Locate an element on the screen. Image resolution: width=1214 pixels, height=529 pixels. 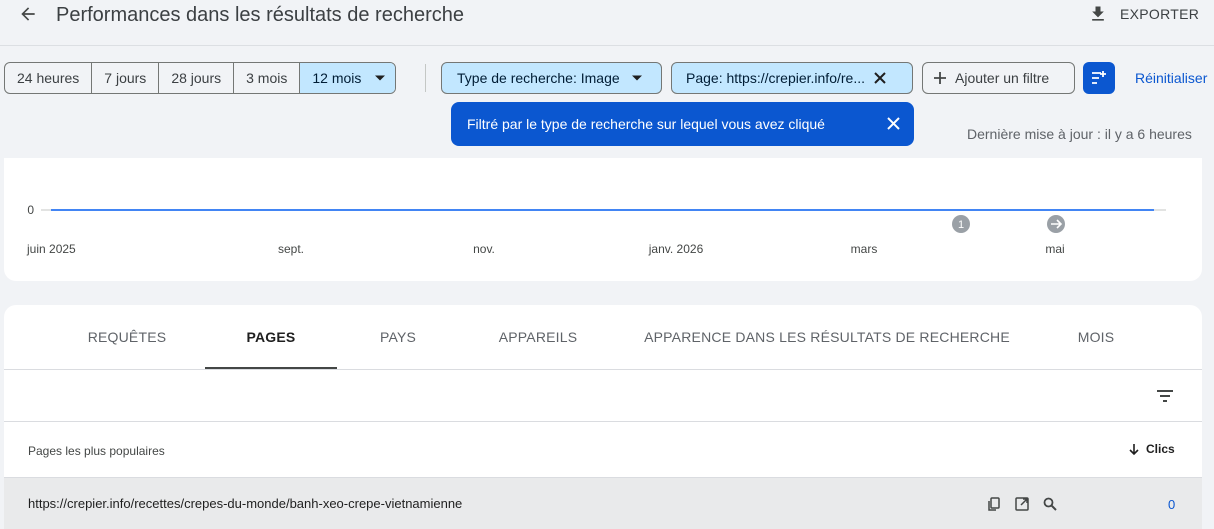
filter-rows-icon is located at coordinates (1165, 396).